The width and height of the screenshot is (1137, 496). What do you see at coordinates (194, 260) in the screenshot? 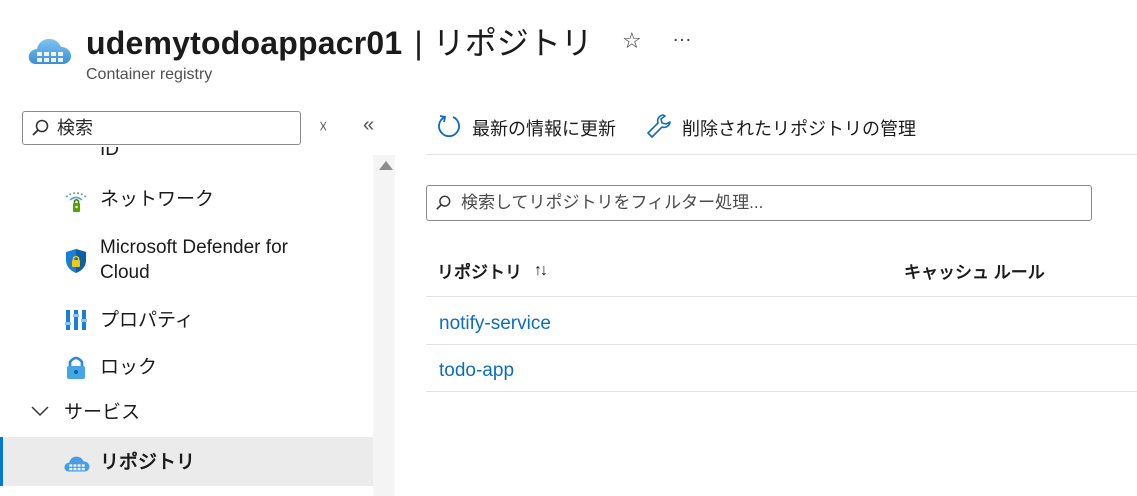
I see `sidebar-item-label: Microsoft Defender for Cloud` at bounding box center [194, 260].